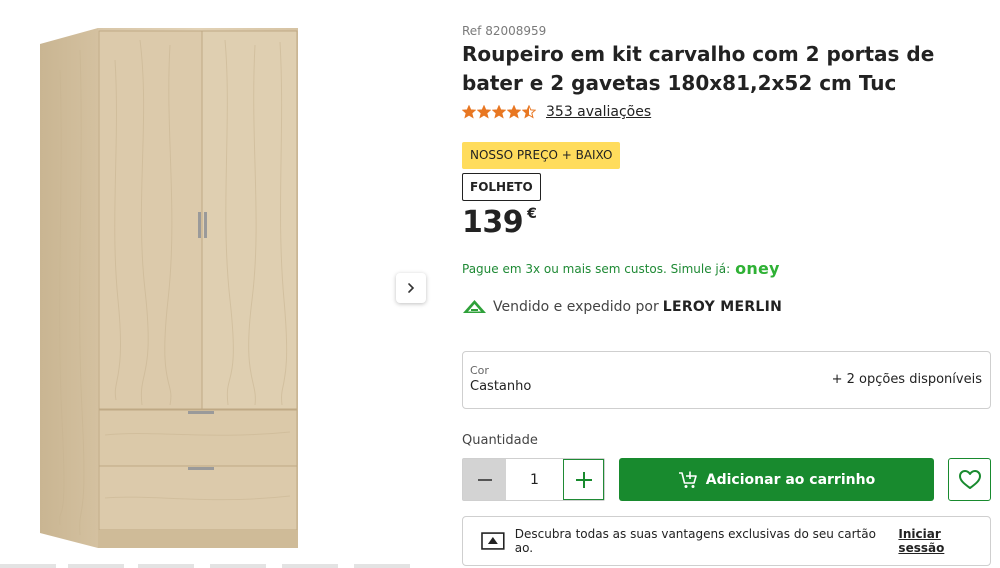 The image size is (1000, 568). I want to click on next-image-button, so click(411, 288).